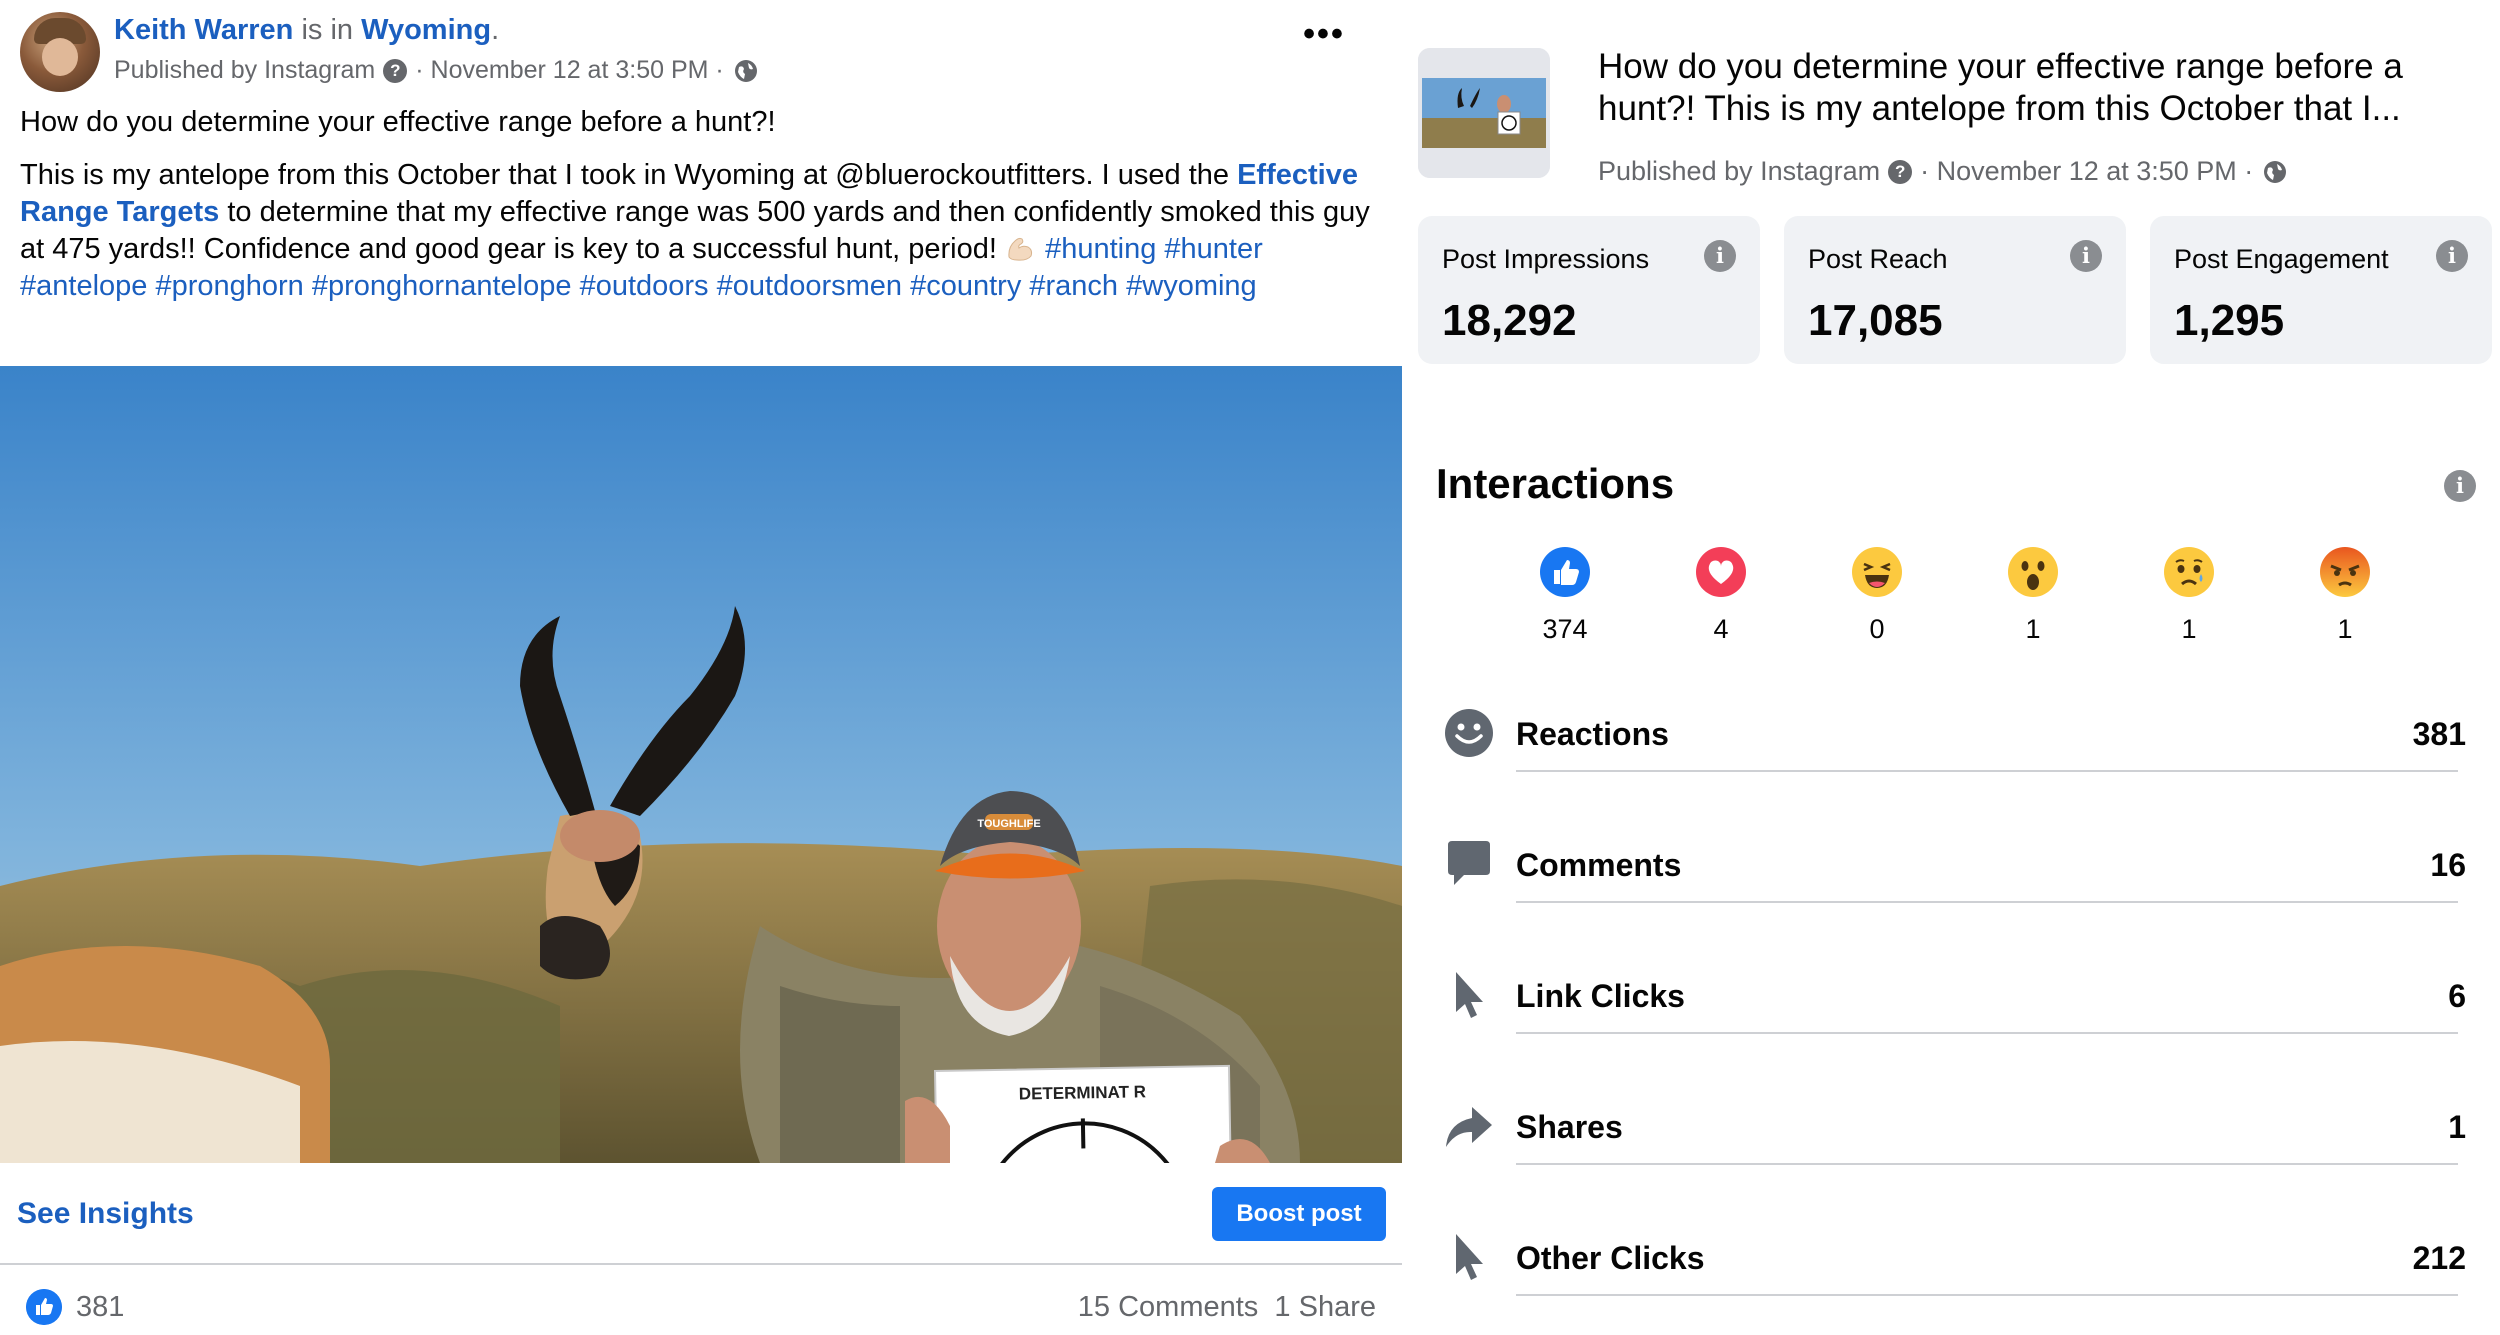  I want to click on metric-label: Other Clicks, so click(1610, 1258).